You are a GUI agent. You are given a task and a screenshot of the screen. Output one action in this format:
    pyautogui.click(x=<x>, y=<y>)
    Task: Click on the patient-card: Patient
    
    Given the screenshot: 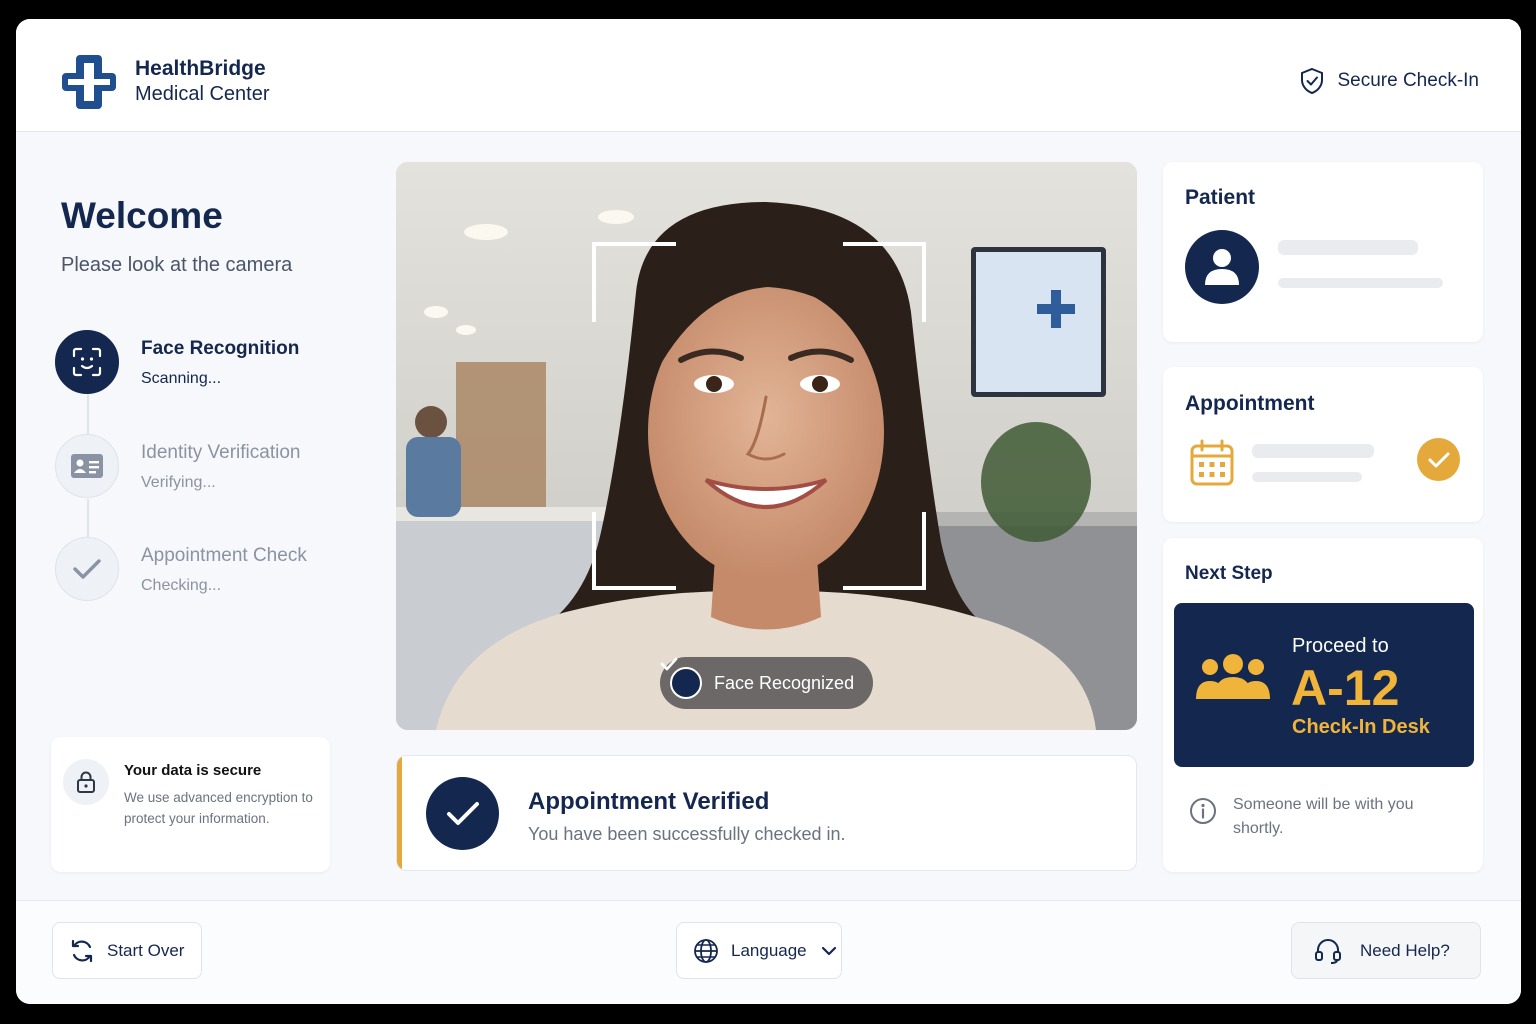 What is the action you would take?
    pyautogui.click(x=1323, y=252)
    